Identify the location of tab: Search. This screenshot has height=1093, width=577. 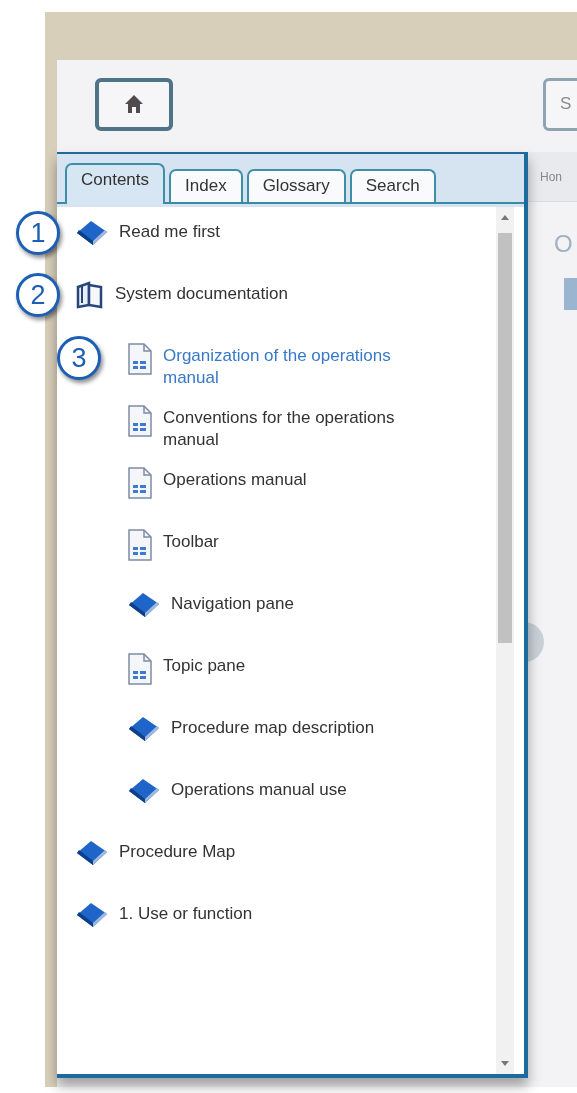
(392, 185).